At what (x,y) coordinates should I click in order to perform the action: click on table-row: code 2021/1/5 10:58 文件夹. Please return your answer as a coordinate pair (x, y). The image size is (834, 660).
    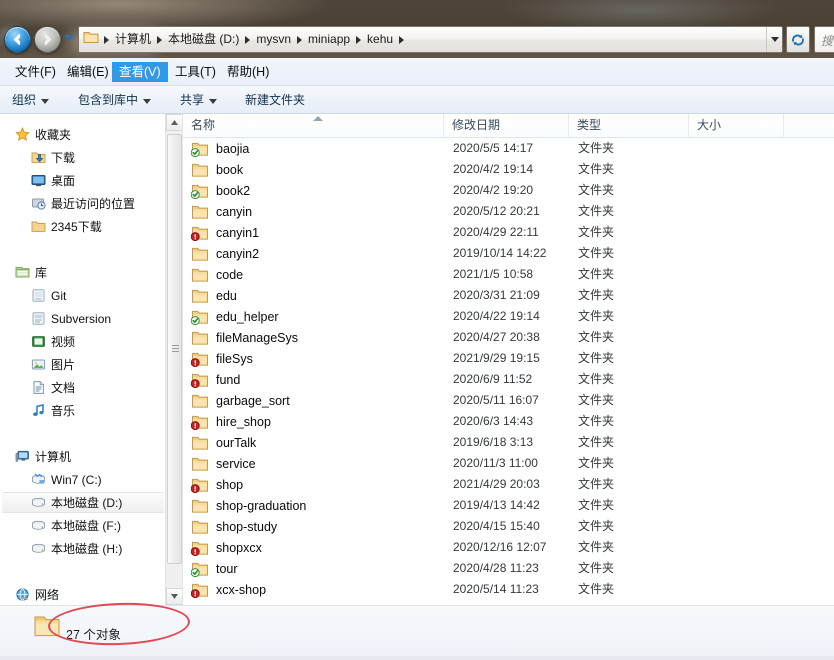
    Looking at the image, I should click on (508, 274).